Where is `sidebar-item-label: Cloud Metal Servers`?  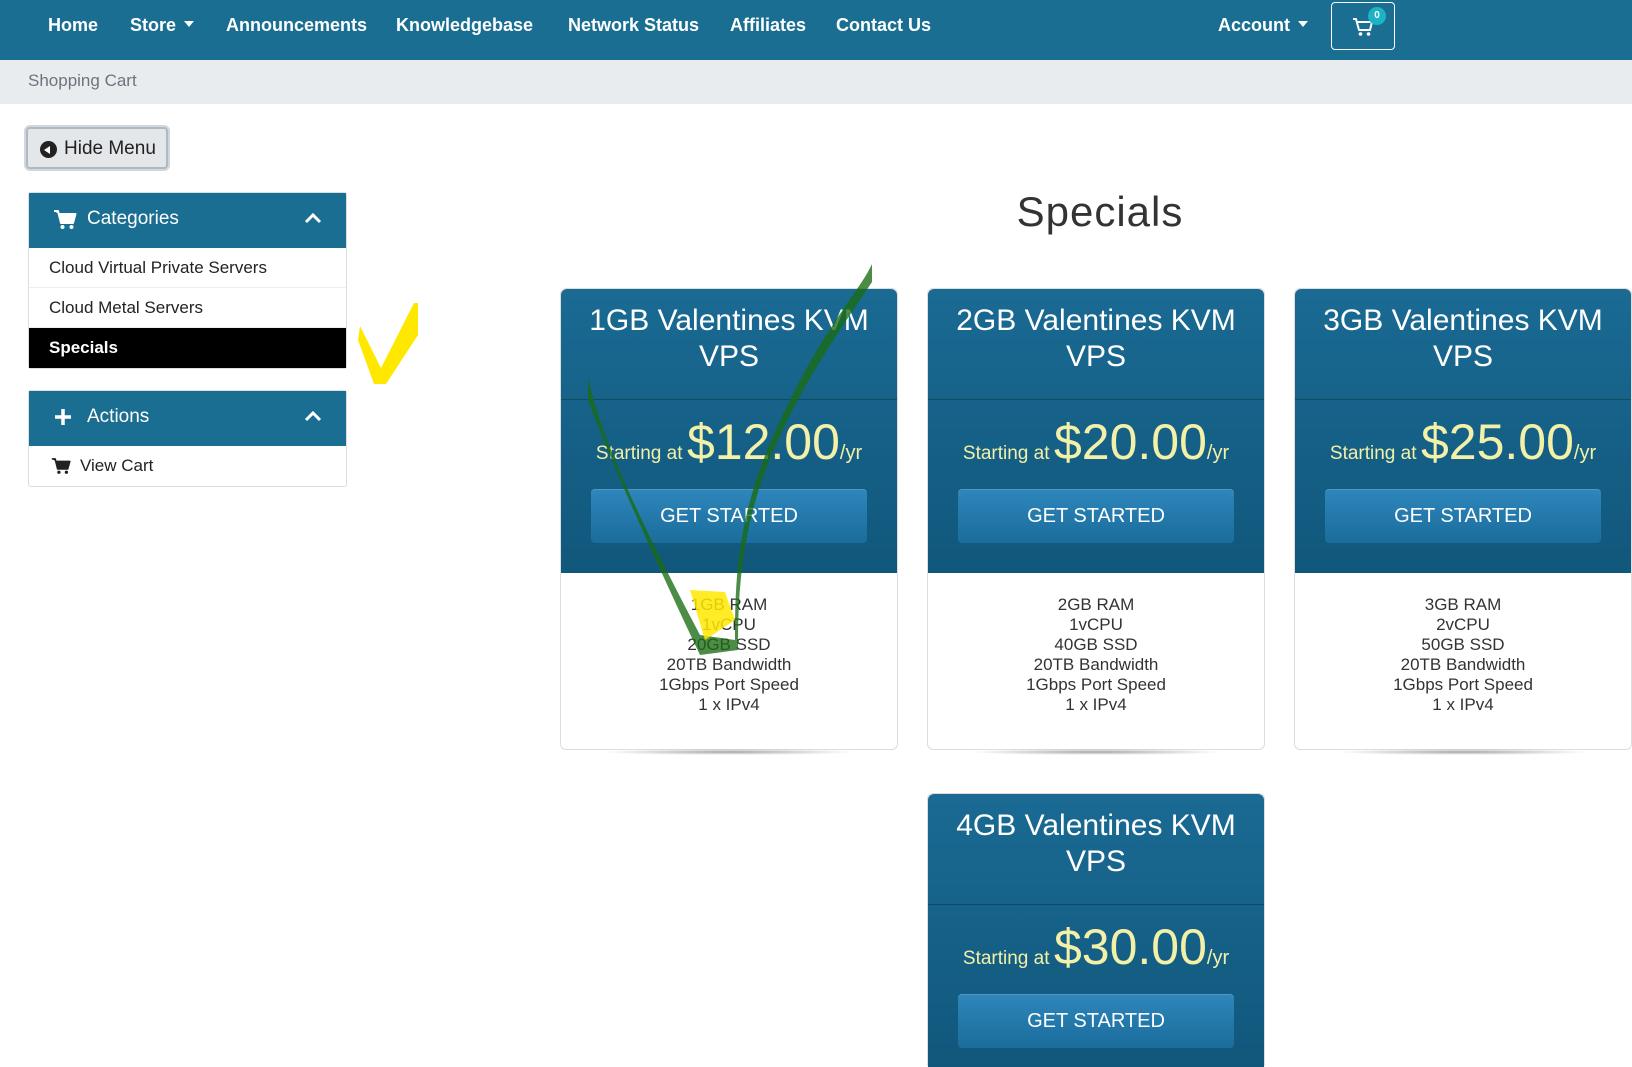
sidebar-item-label: Cloud Metal Servers is located at coordinates (126, 307).